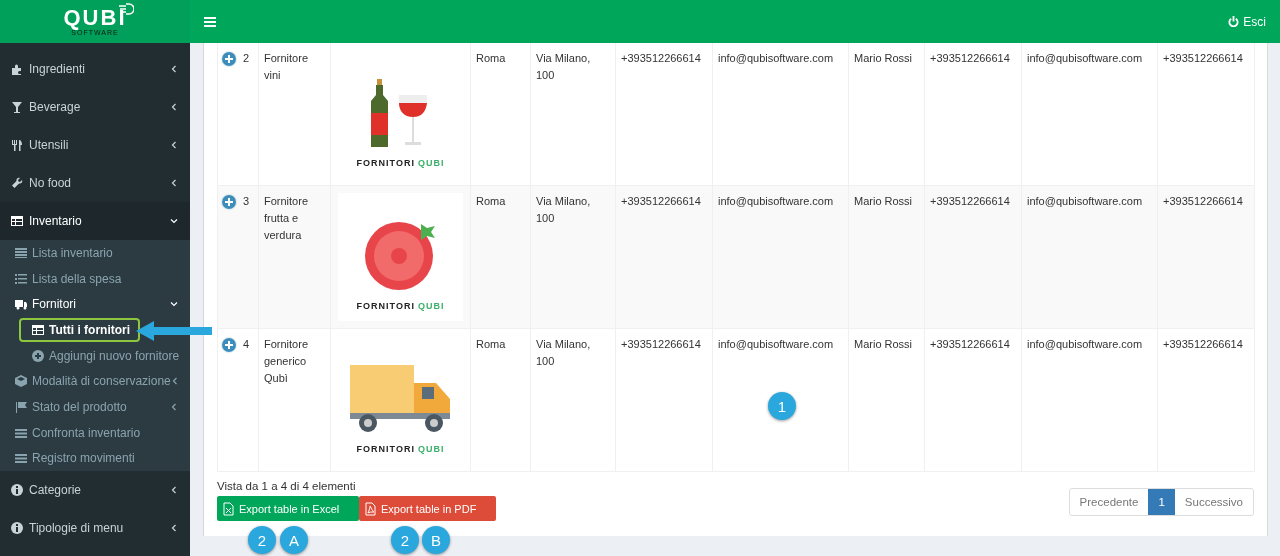 The height and width of the screenshot is (556, 1280). Describe the element at coordinates (287, 486) in the screenshot. I see `table-info-text: Vista da 1 a 4 di 4 elementi` at that location.